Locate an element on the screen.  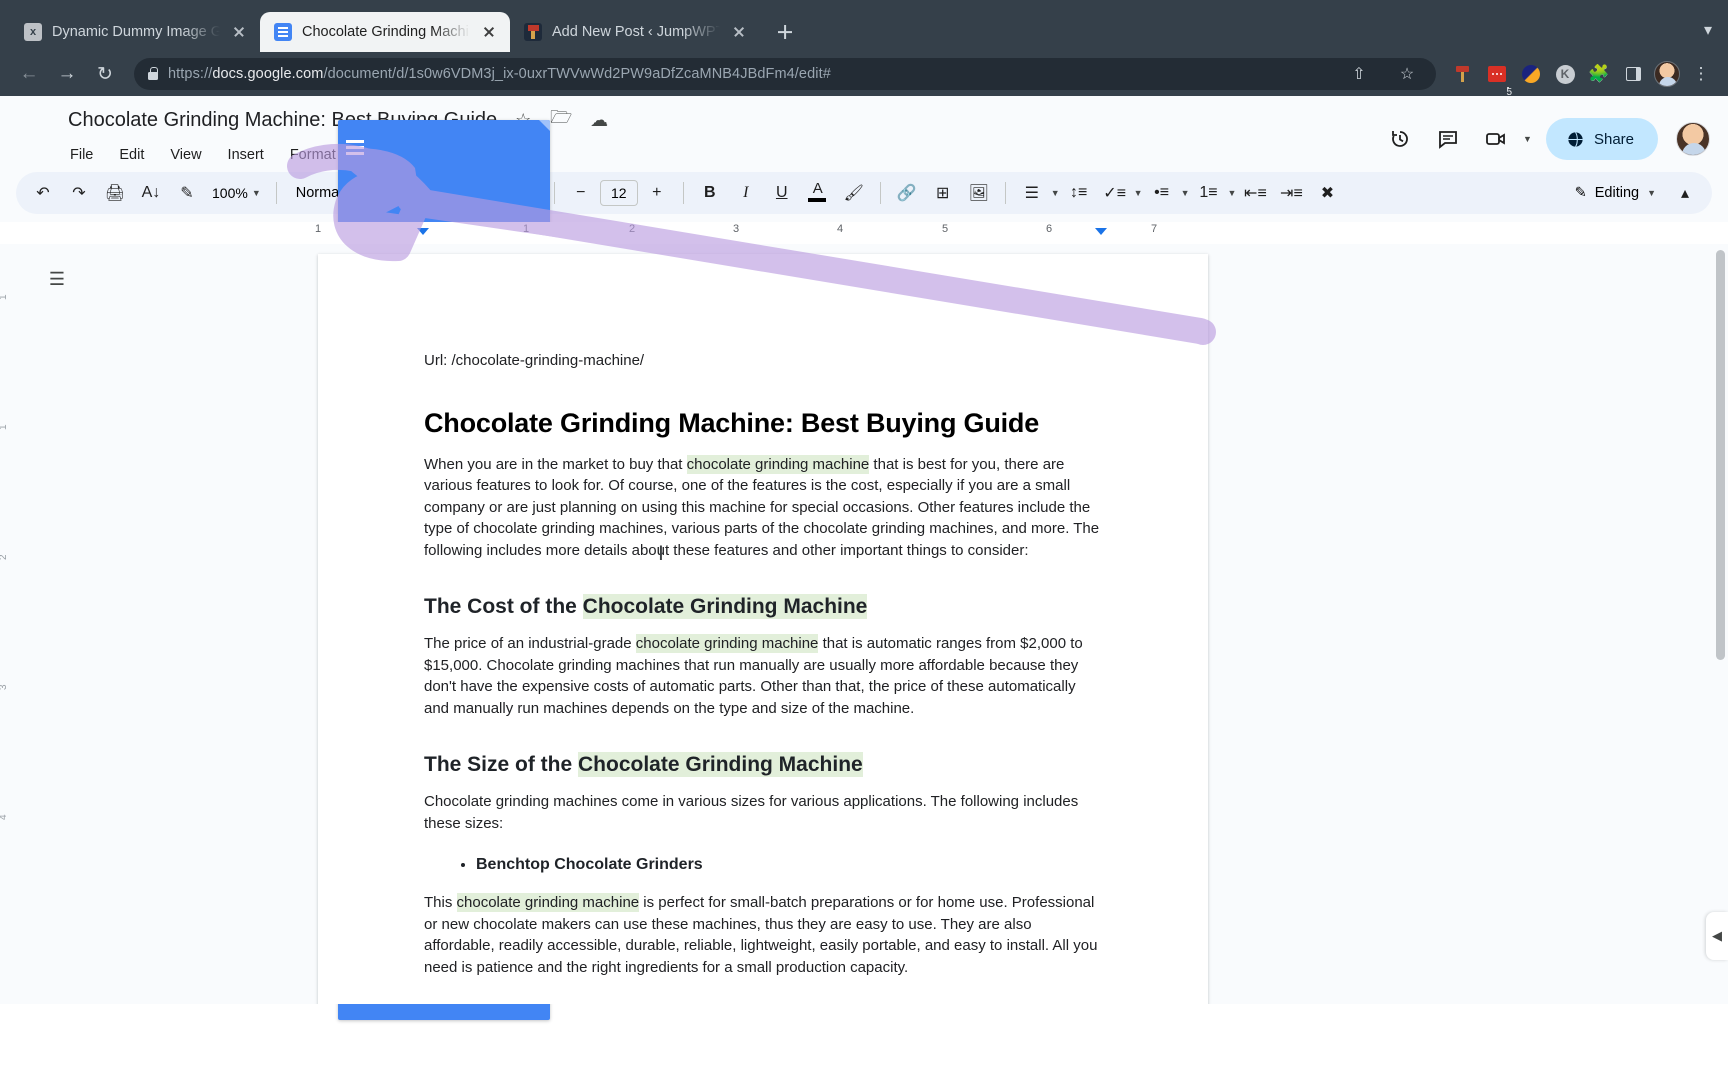
text-cursor-icon is located at coordinates (661, 555).